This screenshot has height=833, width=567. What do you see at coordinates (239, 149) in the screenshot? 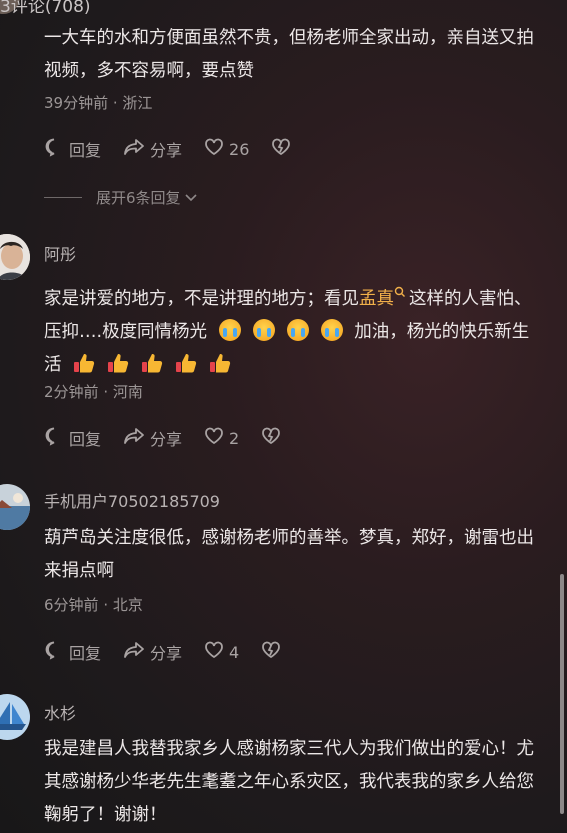
I see `like-count: 26` at bounding box center [239, 149].